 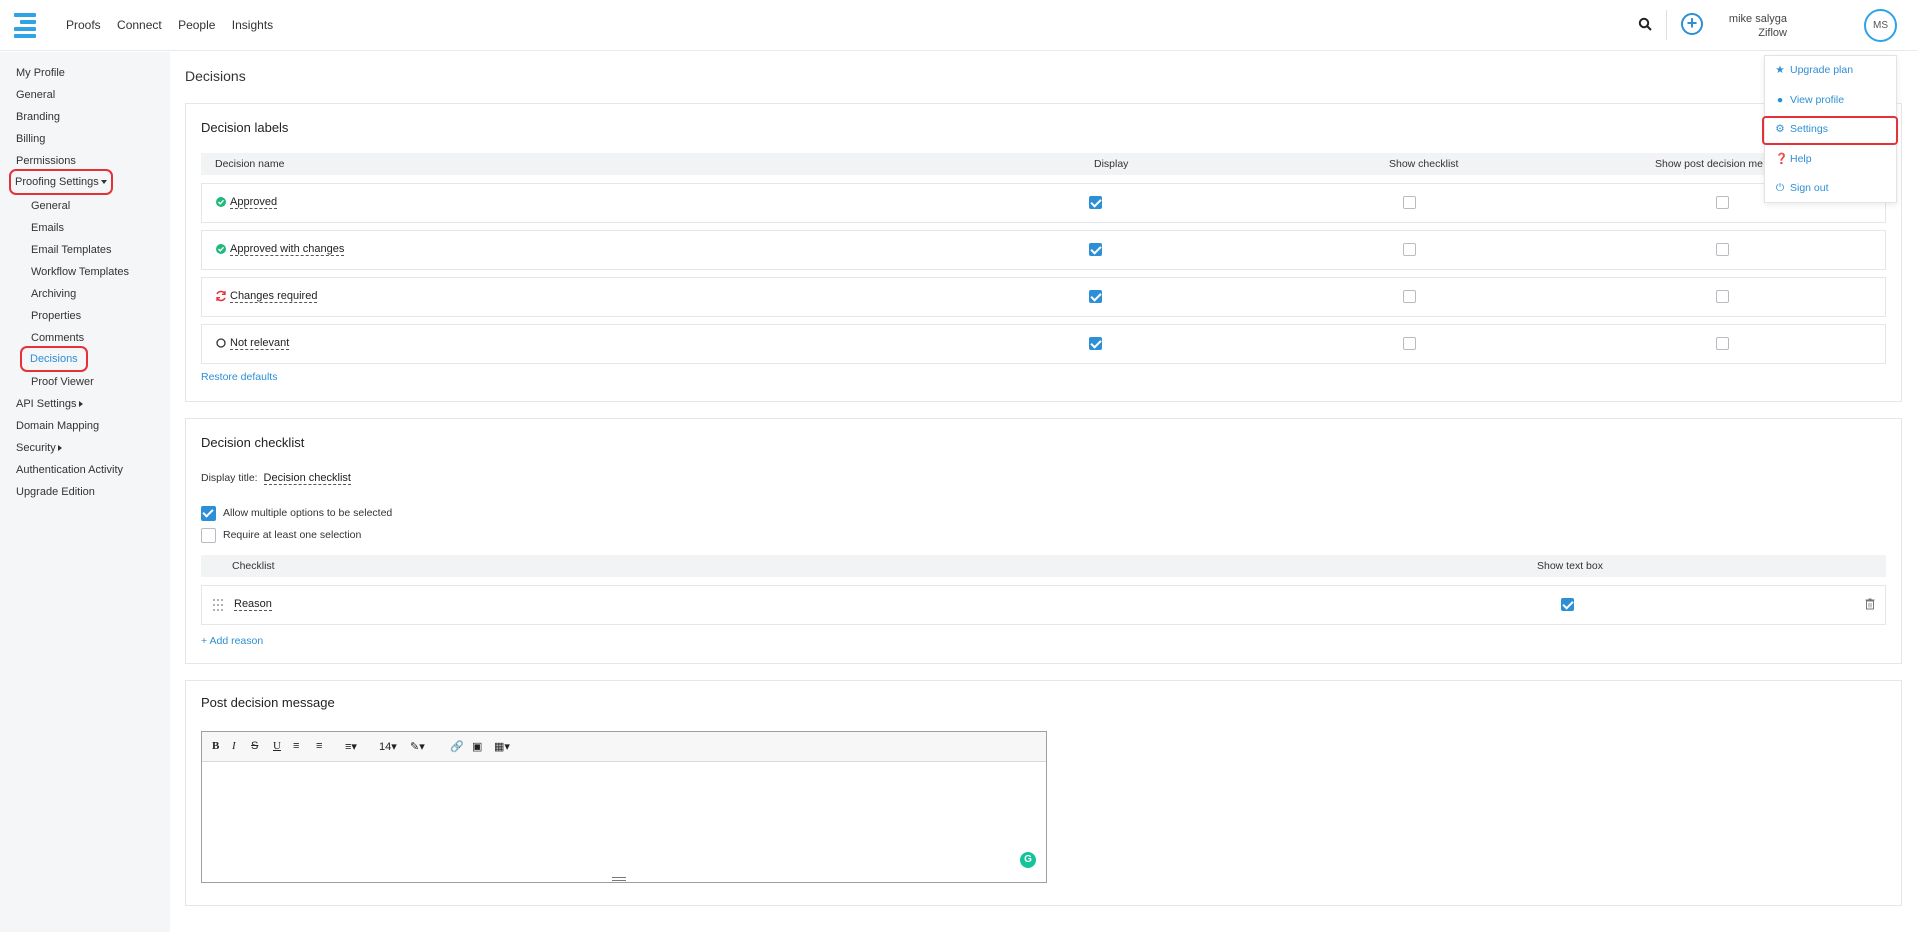 I want to click on sidebar-item-label: Proofing Settings, so click(x=57, y=182).